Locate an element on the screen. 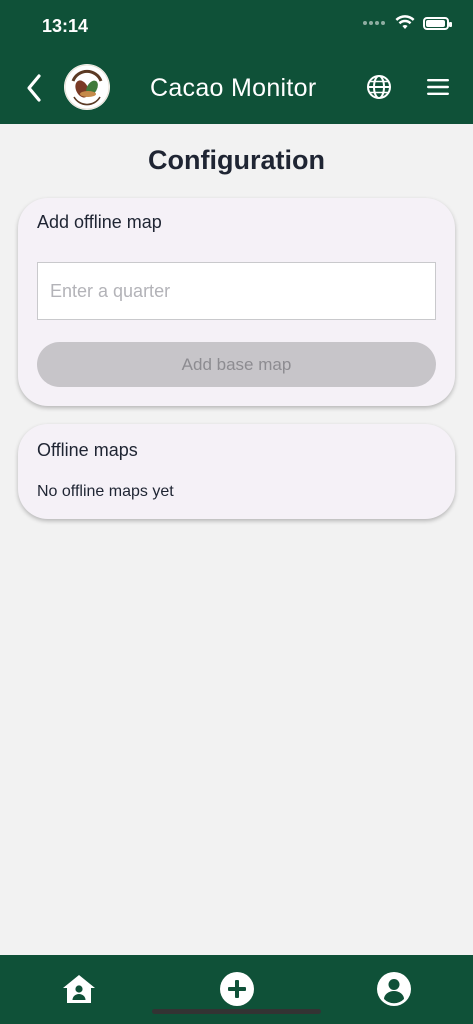 Image resolution: width=473 pixels, height=1024 pixels. add-circle-icon is located at coordinates (237, 989).